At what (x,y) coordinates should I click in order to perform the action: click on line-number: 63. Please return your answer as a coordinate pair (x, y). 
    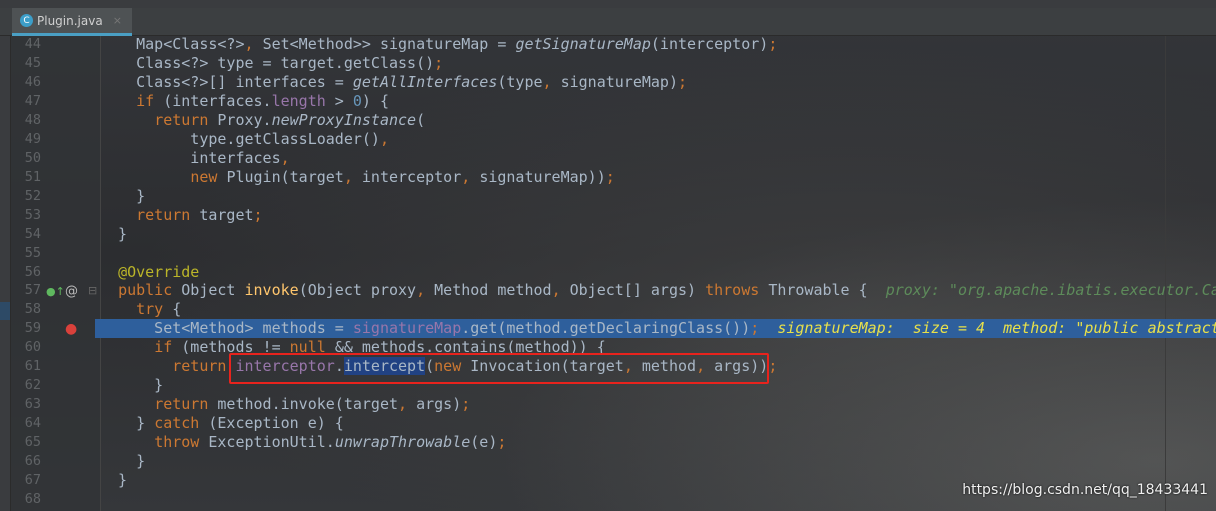
    Looking at the image, I should click on (32, 404).